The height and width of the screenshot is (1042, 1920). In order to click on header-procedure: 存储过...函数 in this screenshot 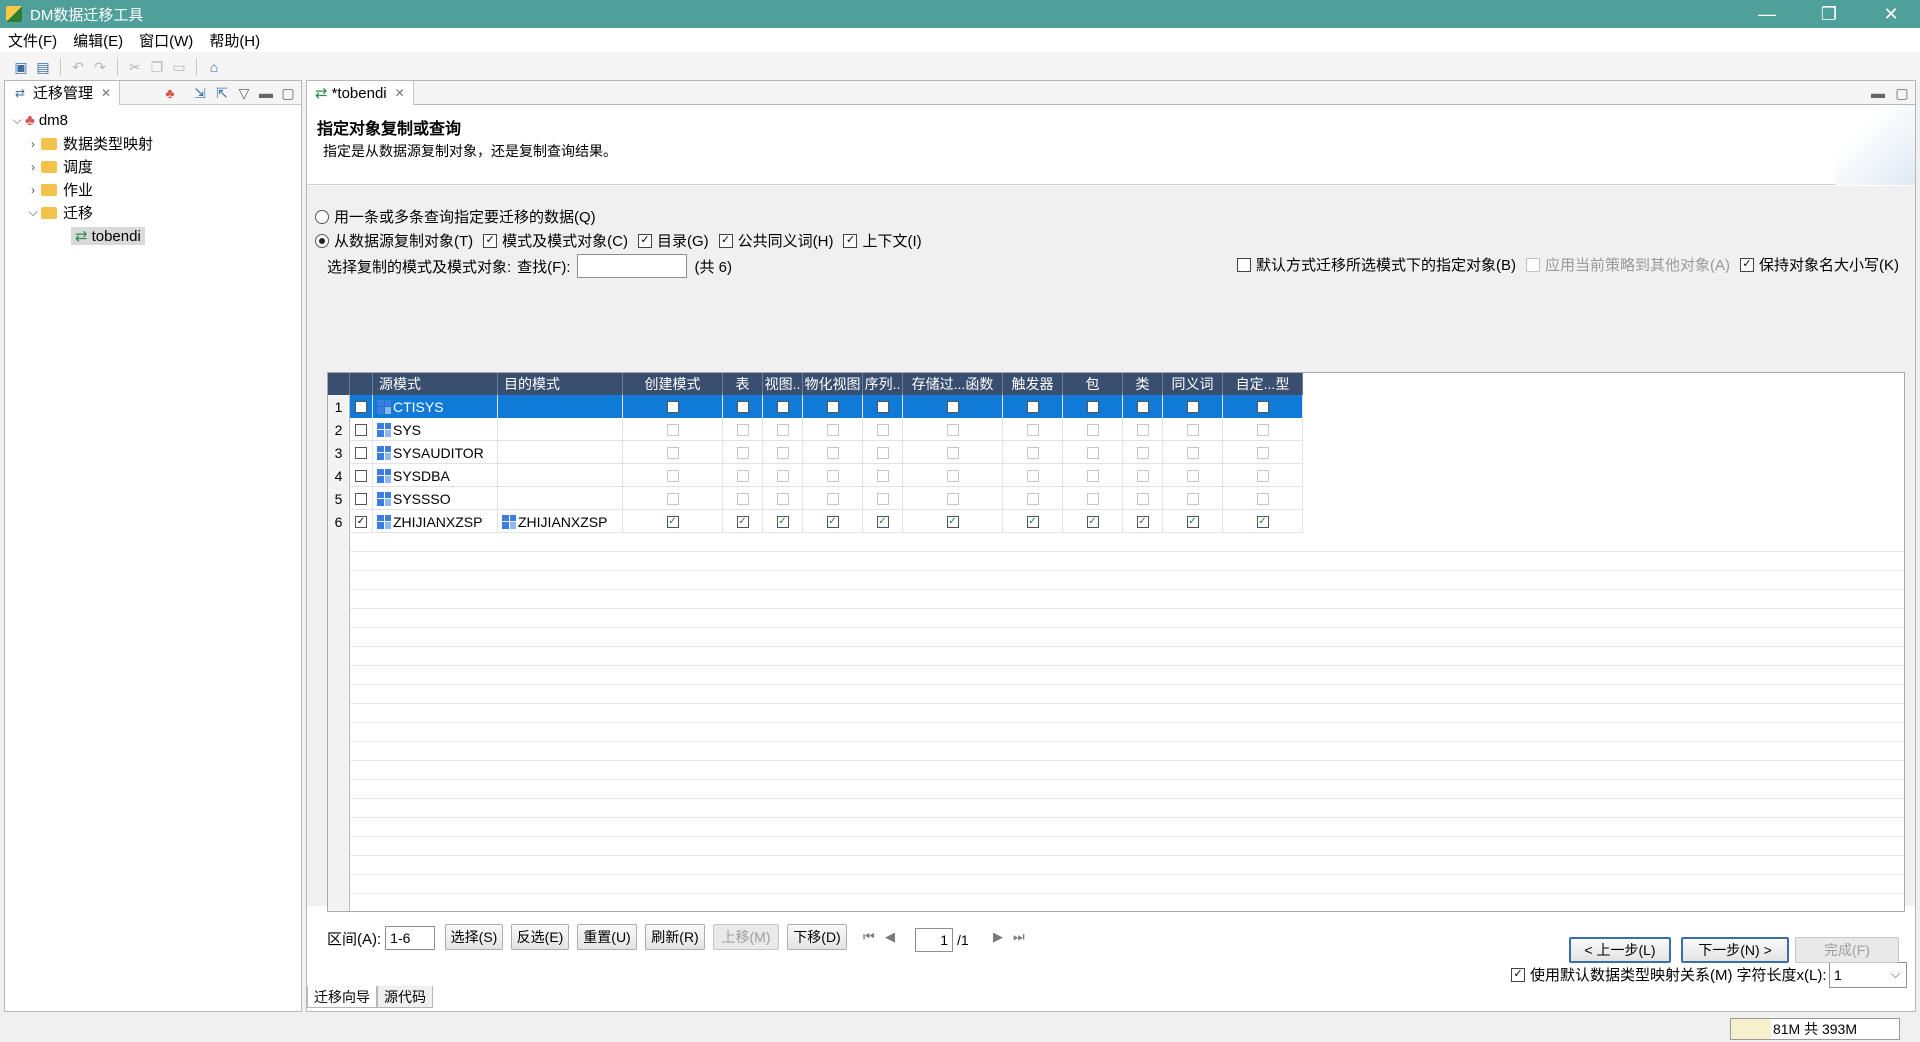, I will do `click(953, 384)`.